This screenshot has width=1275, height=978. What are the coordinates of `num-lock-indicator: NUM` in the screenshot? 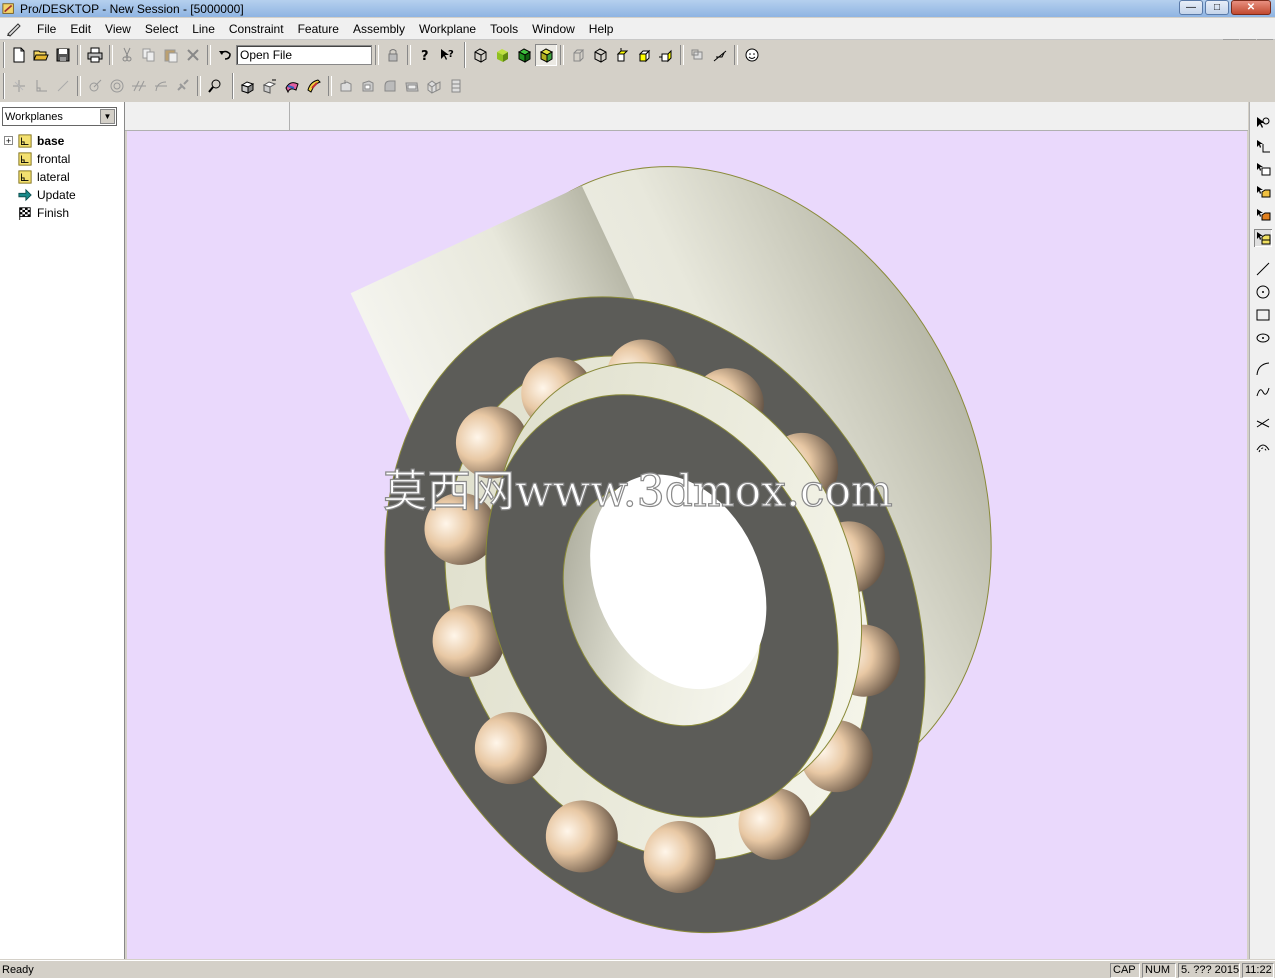 It's located at (1159, 970).